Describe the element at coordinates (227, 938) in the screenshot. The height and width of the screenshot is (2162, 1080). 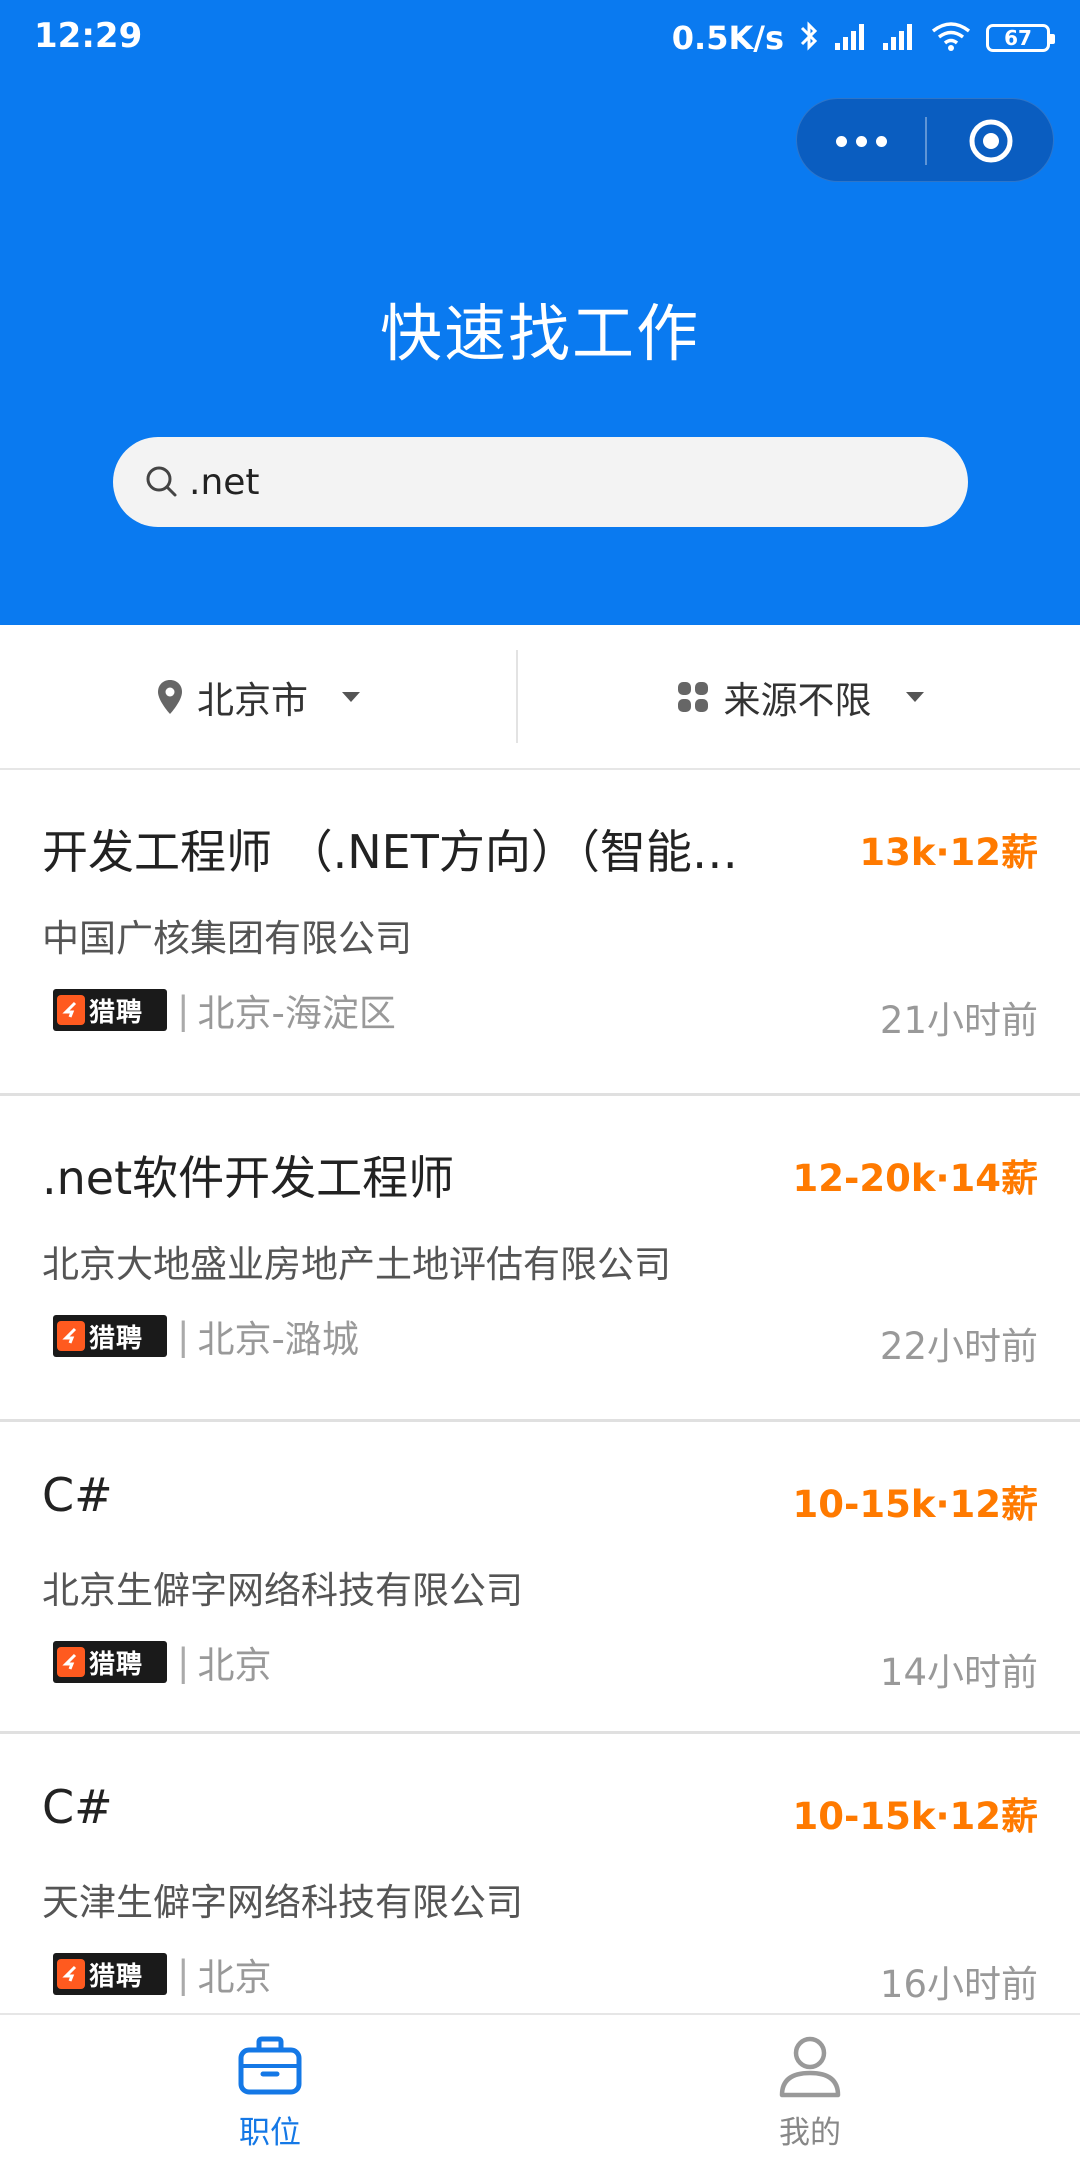
I see `job-company: 中国广核集团有限公司` at that location.